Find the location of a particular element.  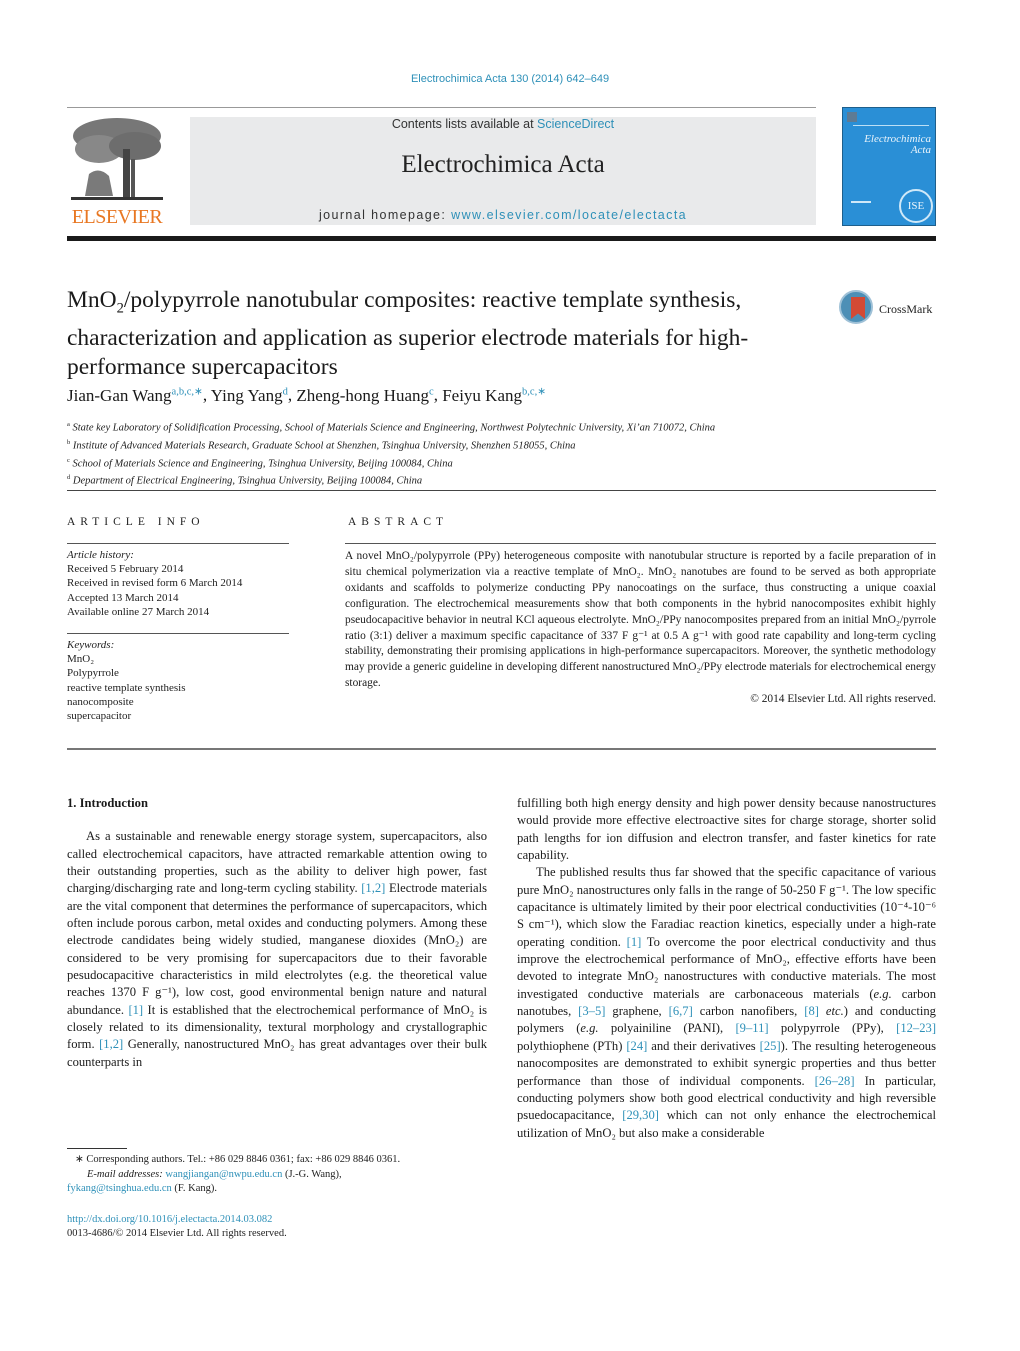

sciencedirect-link: ScienceDirect is located at coordinates (575, 124).